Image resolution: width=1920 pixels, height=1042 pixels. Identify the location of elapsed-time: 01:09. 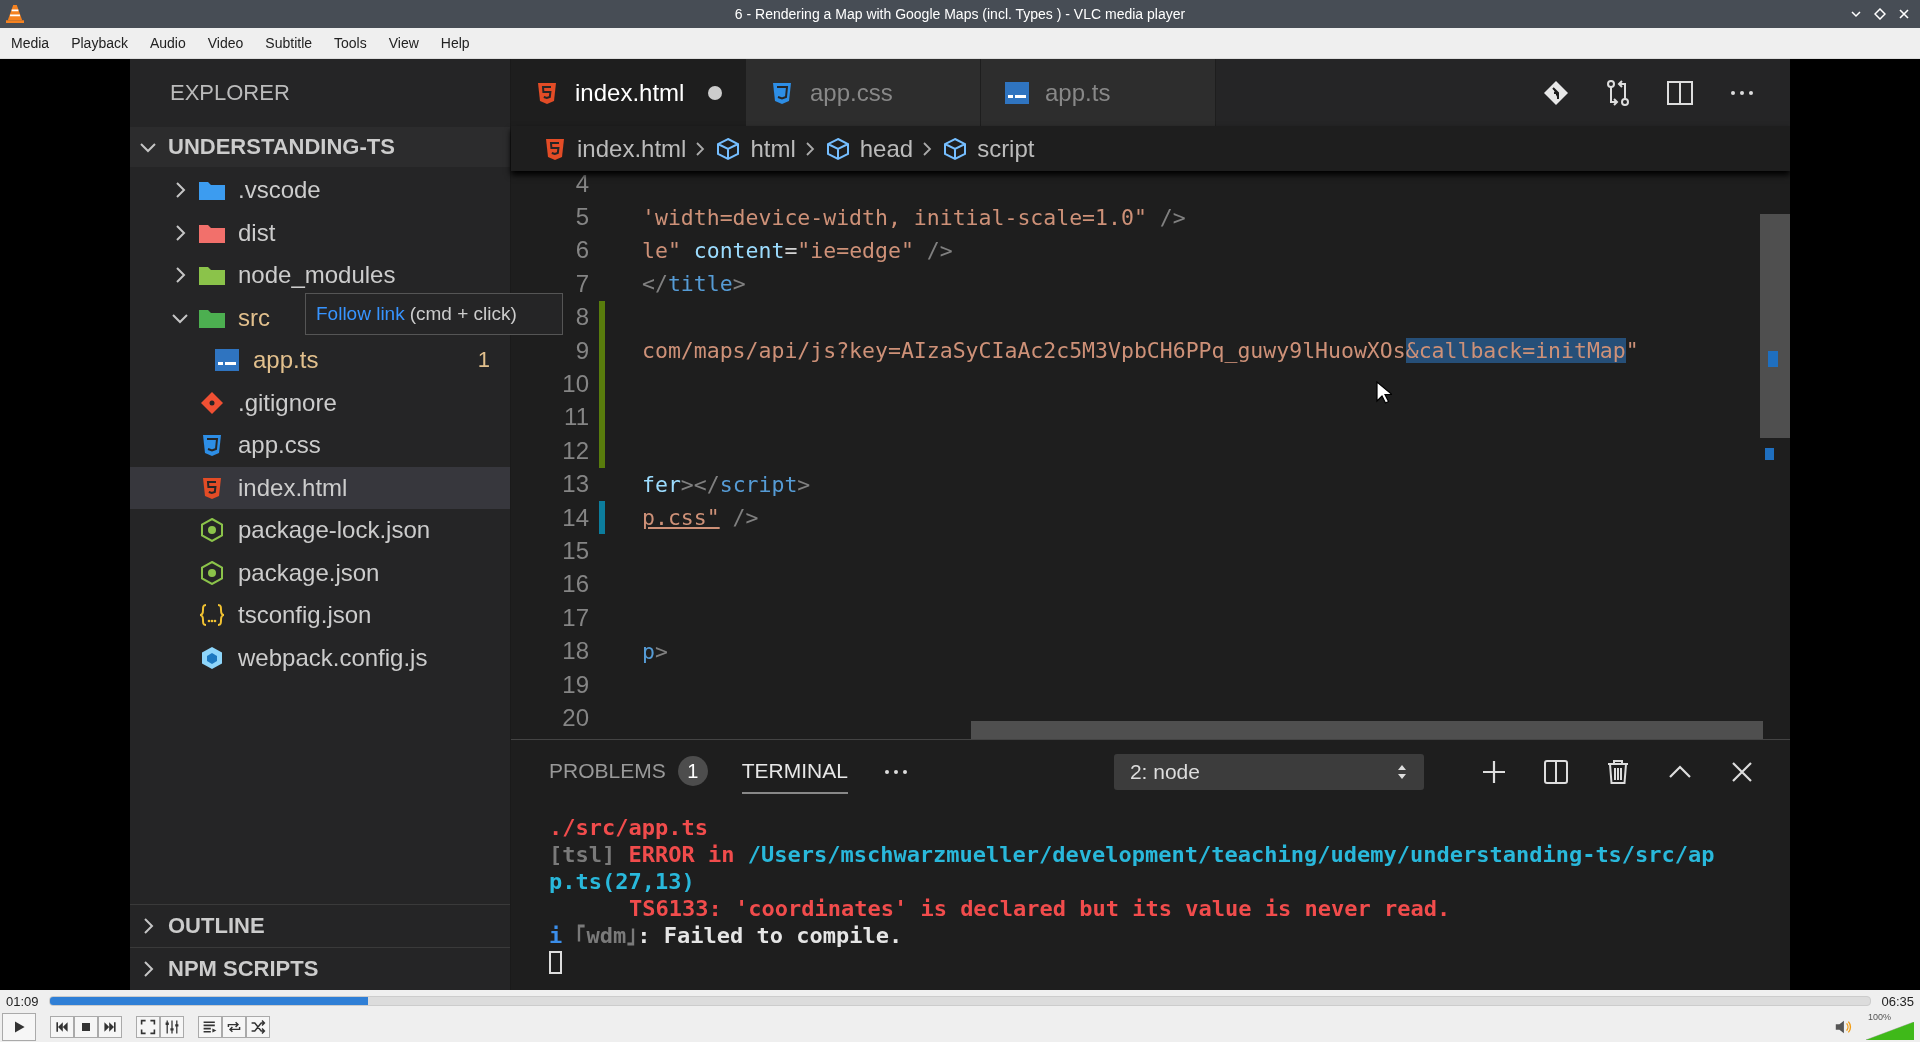
(22, 1001).